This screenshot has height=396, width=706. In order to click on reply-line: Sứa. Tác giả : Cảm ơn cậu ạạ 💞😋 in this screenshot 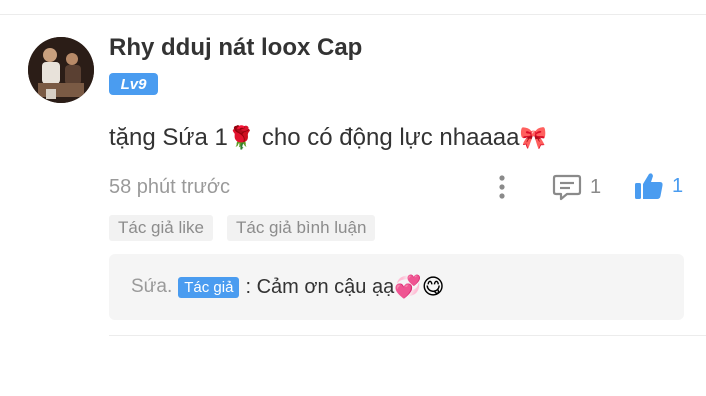, I will do `click(288, 287)`.